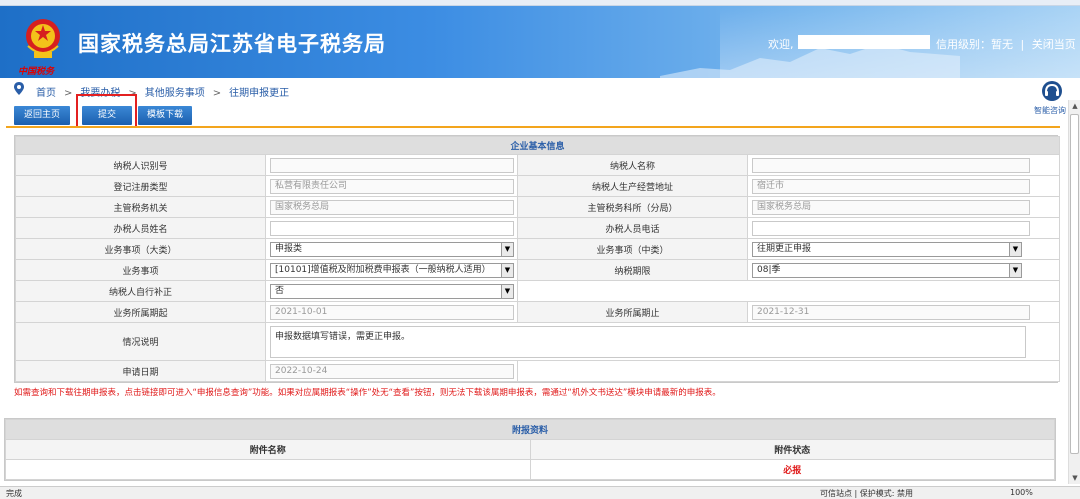 The image size is (1080, 499). Describe the element at coordinates (530, 429) in the screenshot. I see `attachments-title: 附报资料` at that location.